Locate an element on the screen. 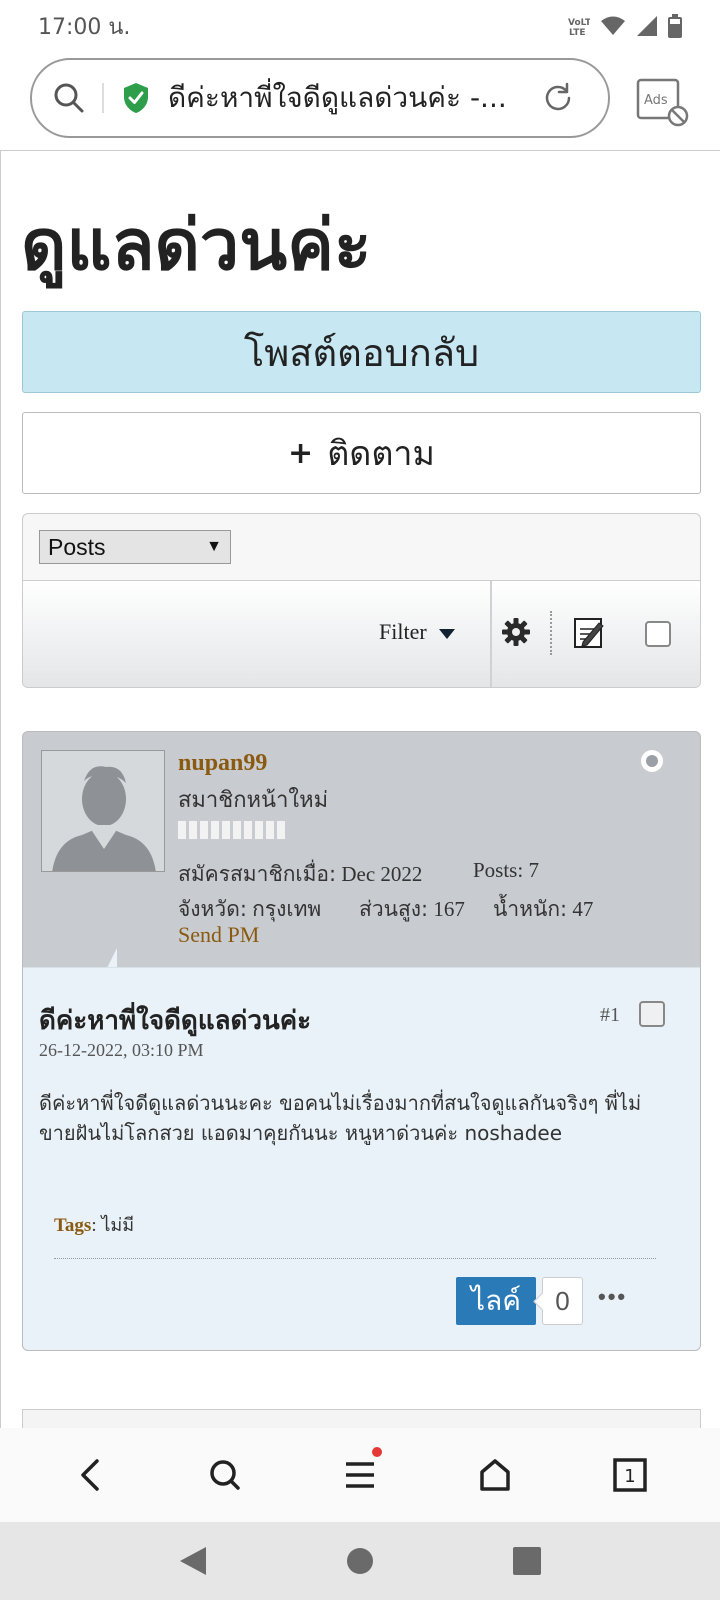  system-back-icon is located at coordinates (193, 1561).